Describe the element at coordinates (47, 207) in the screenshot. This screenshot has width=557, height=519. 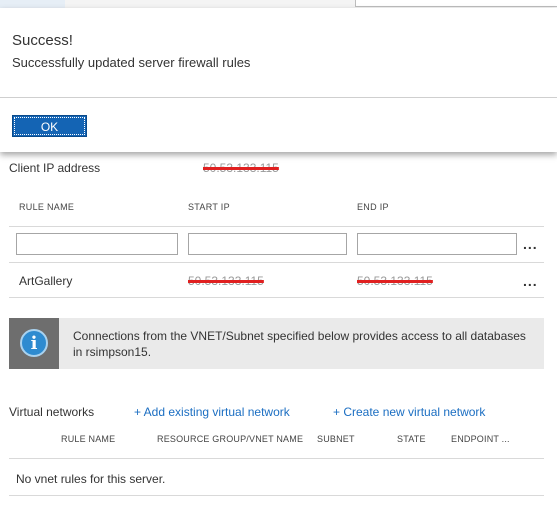
I see `column-header-rule-name: RULE NAME` at that location.